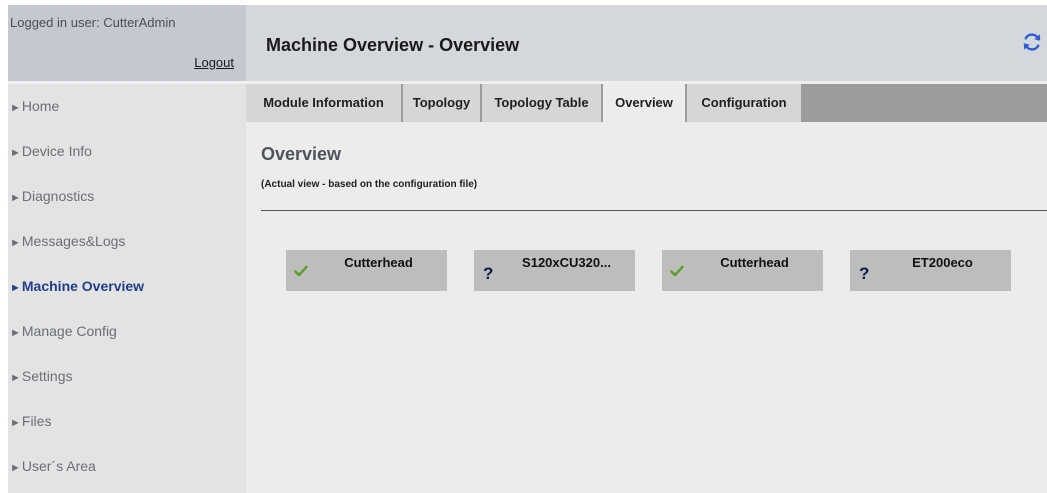  I want to click on divider, so click(654, 210).